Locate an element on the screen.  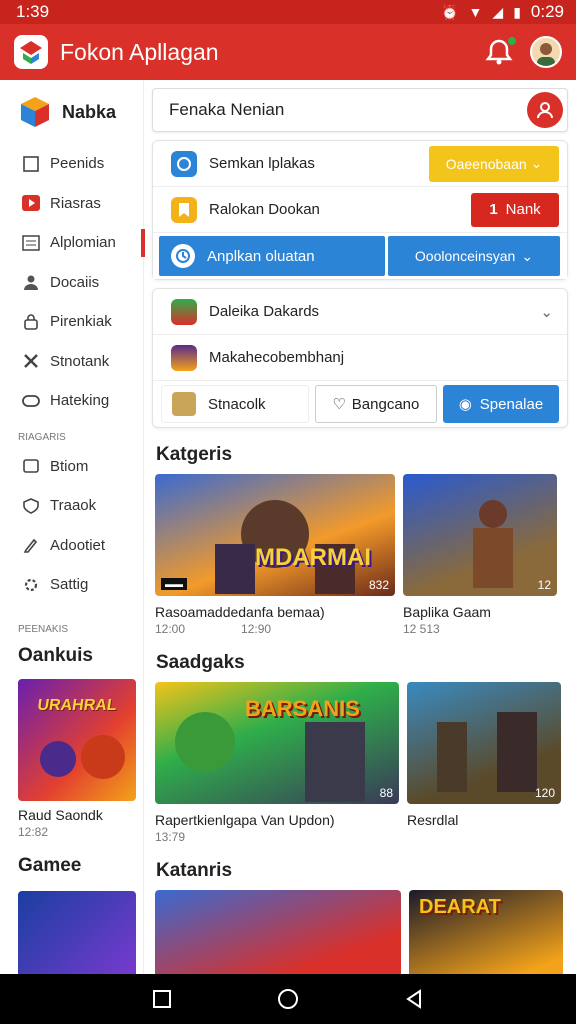
spenalae-button: ◉ Spenalae is located at coordinates (500, 404).